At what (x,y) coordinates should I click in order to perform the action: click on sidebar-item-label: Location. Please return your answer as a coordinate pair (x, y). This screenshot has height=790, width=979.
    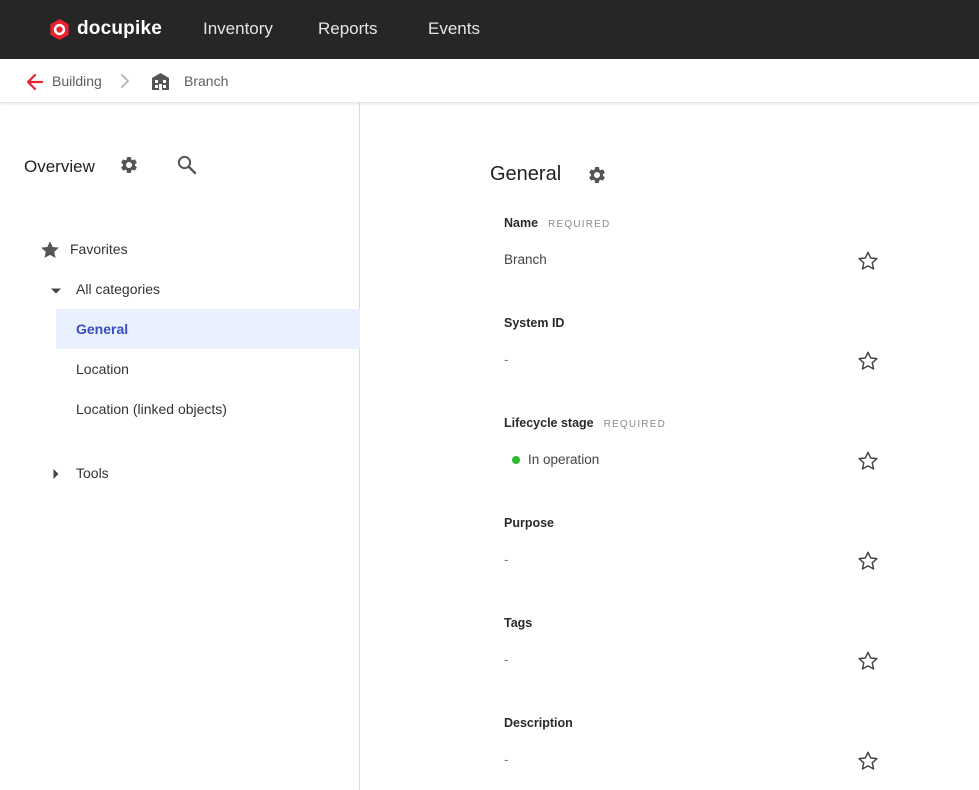
    Looking at the image, I should click on (102, 369).